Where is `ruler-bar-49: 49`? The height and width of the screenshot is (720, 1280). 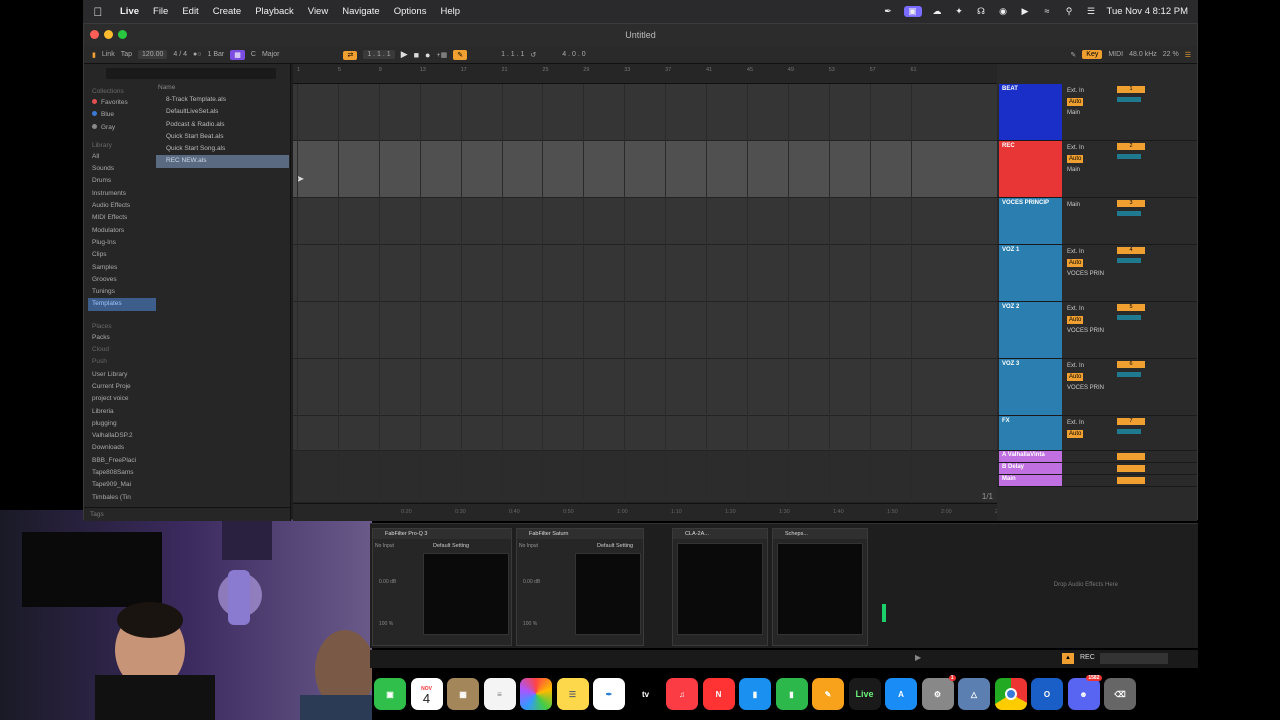 ruler-bar-49: 49 is located at coordinates (791, 70).